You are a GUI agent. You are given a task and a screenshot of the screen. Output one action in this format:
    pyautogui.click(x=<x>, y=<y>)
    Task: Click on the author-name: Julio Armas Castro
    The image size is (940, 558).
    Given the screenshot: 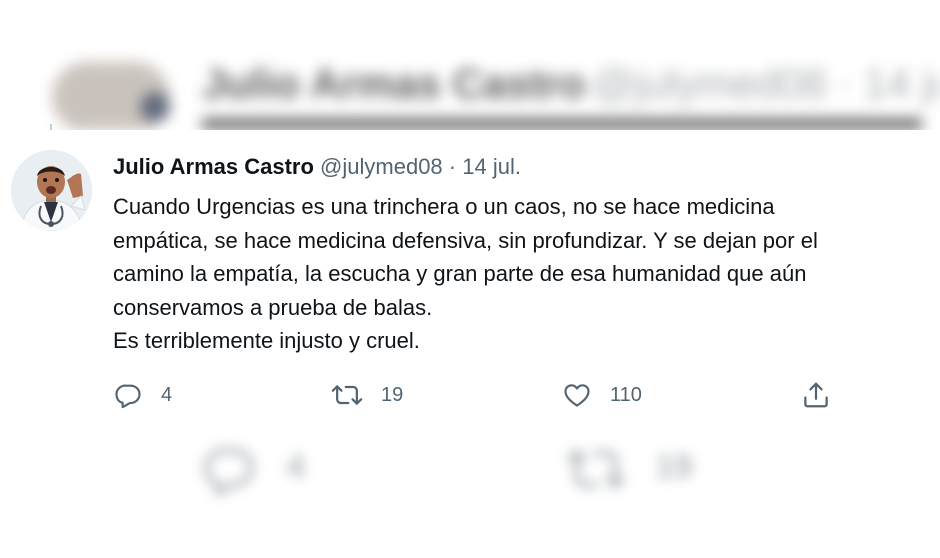 What is the action you would take?
    pyautogui.click(x=213, y=166)
    